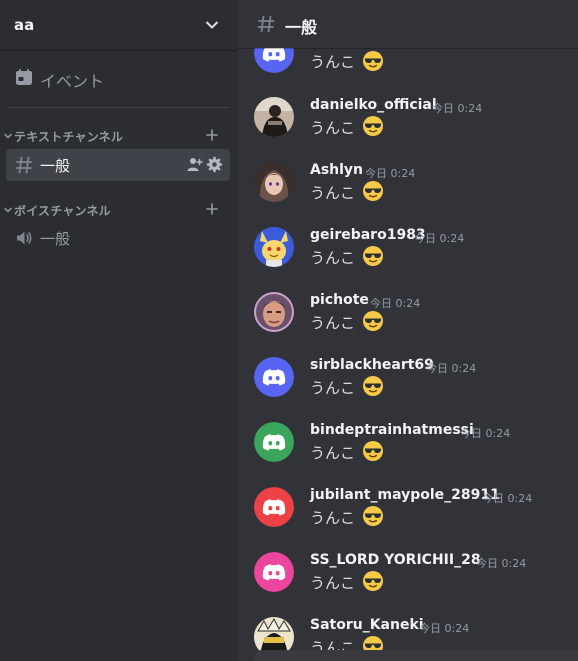 The height and width of the screenshot is (661, 578). I want to click on username: bindeptrainhatmessi, so click(392, 430).